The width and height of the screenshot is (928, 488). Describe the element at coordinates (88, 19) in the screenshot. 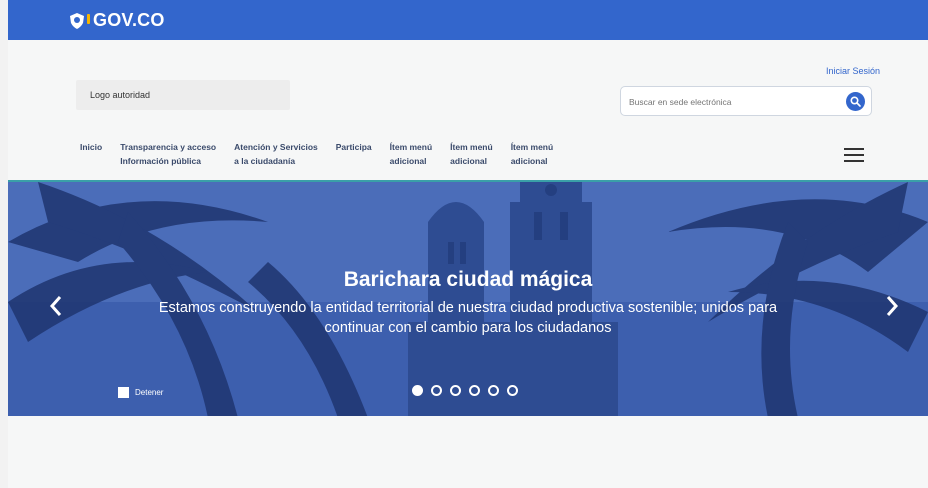

I see `brand-accent-mark` at that location.